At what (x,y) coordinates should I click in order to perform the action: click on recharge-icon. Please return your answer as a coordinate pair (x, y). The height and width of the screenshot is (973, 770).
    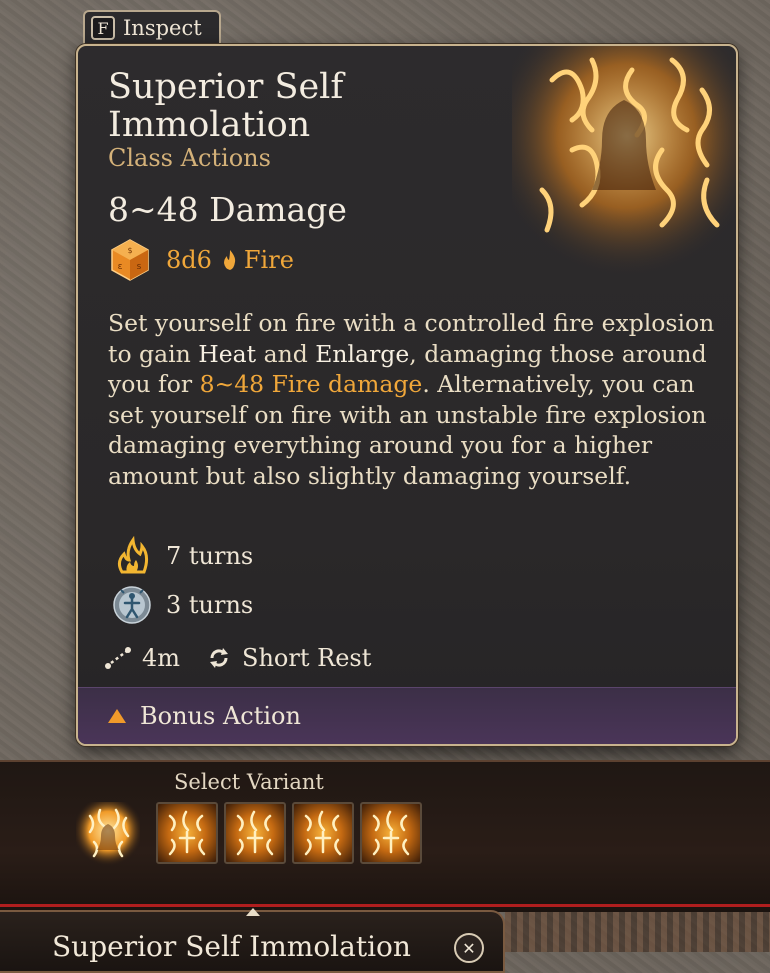
    Looking at the image, I should click on (219, 658).